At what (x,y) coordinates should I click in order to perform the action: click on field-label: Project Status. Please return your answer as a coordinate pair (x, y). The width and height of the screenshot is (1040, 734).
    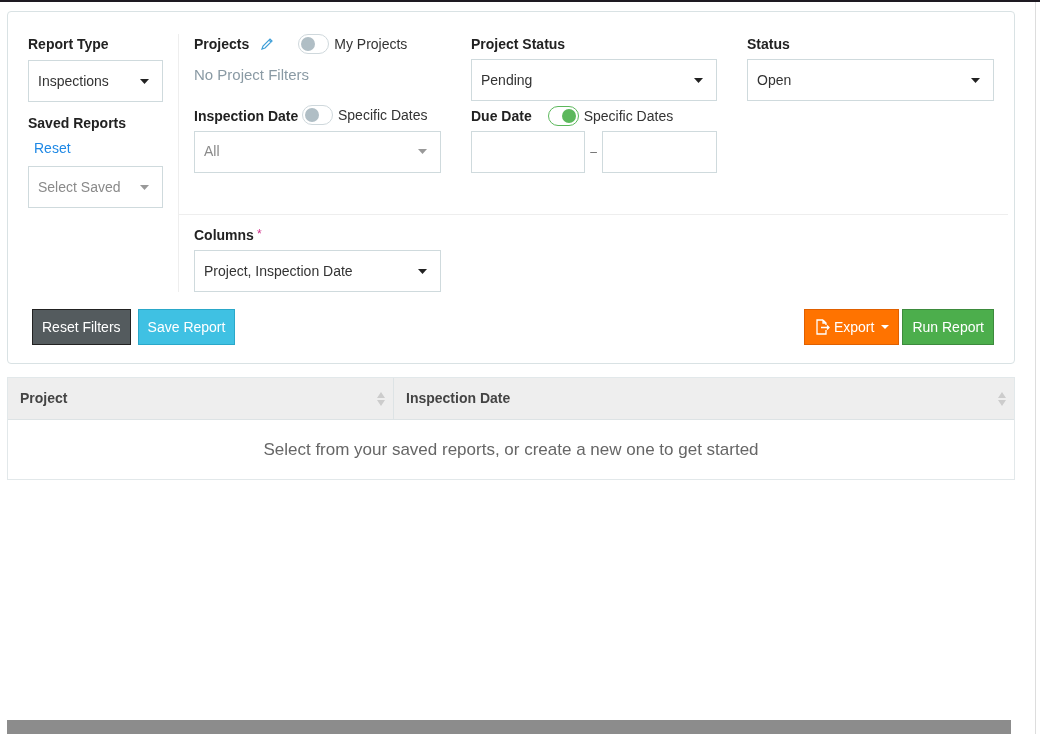
    Looking at the image, I should click on (518, 44).